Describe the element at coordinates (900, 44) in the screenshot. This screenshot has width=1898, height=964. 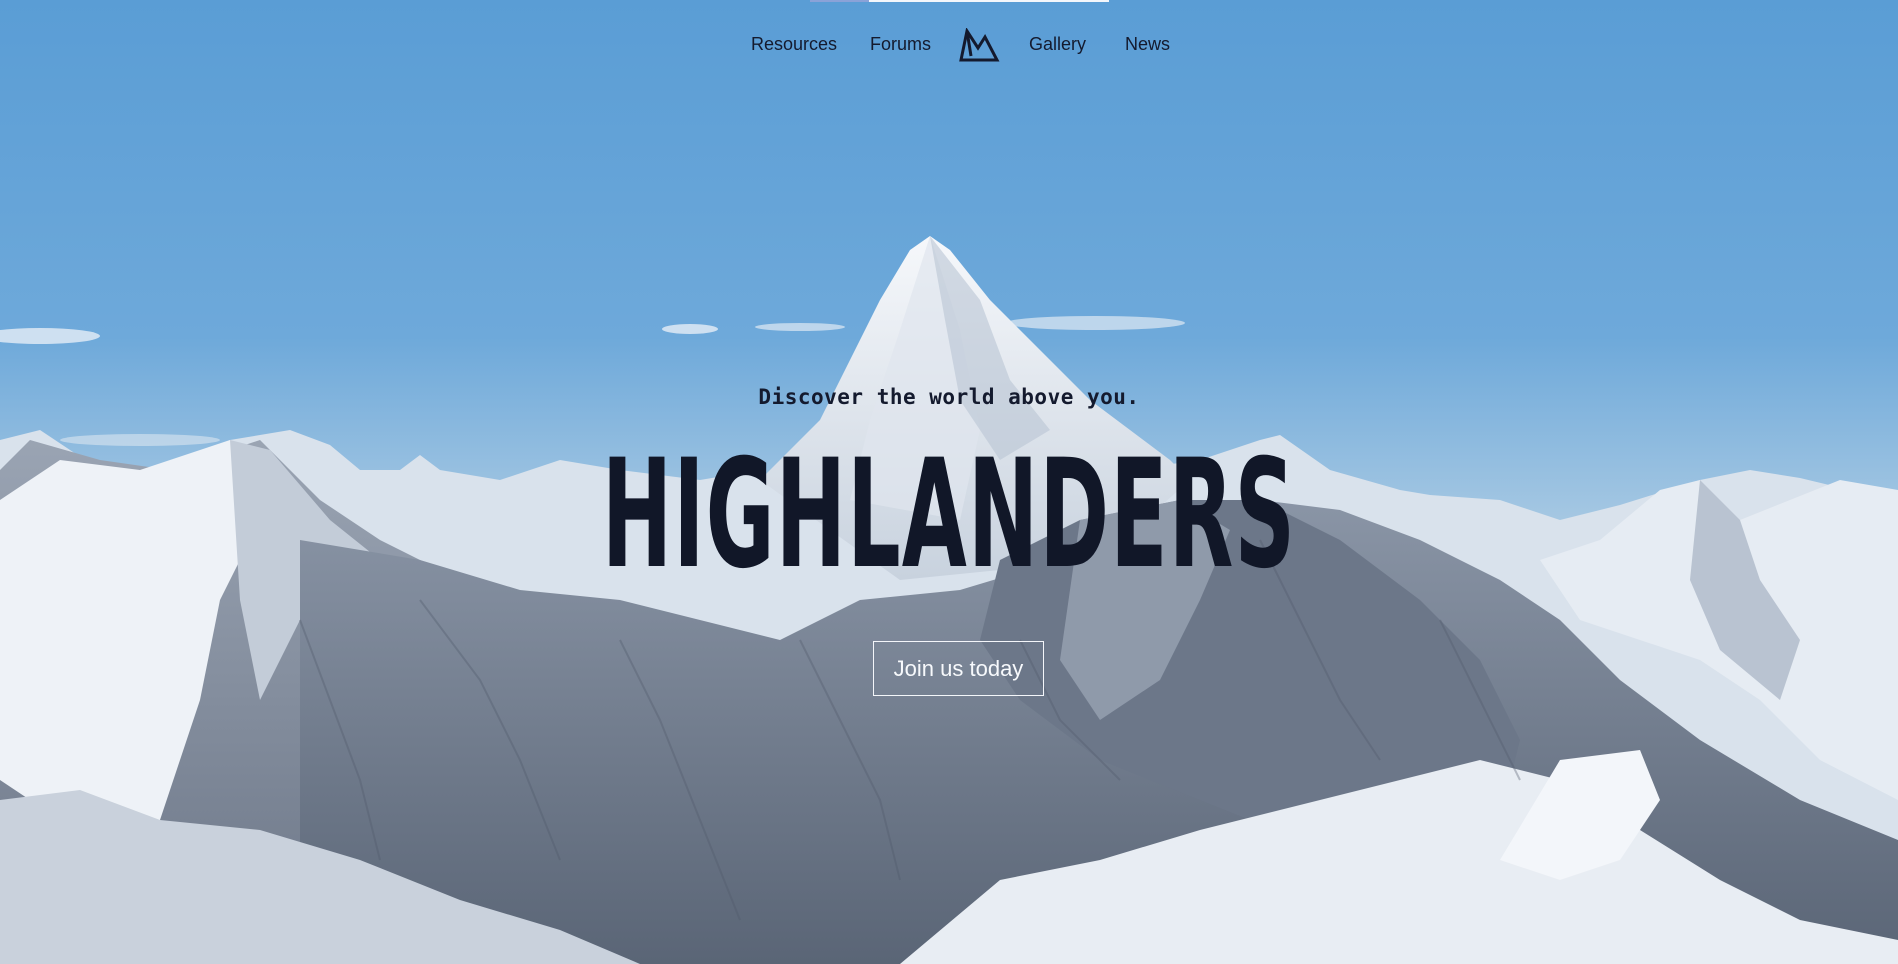
I see `nav-link-forums: Forums` at that location.